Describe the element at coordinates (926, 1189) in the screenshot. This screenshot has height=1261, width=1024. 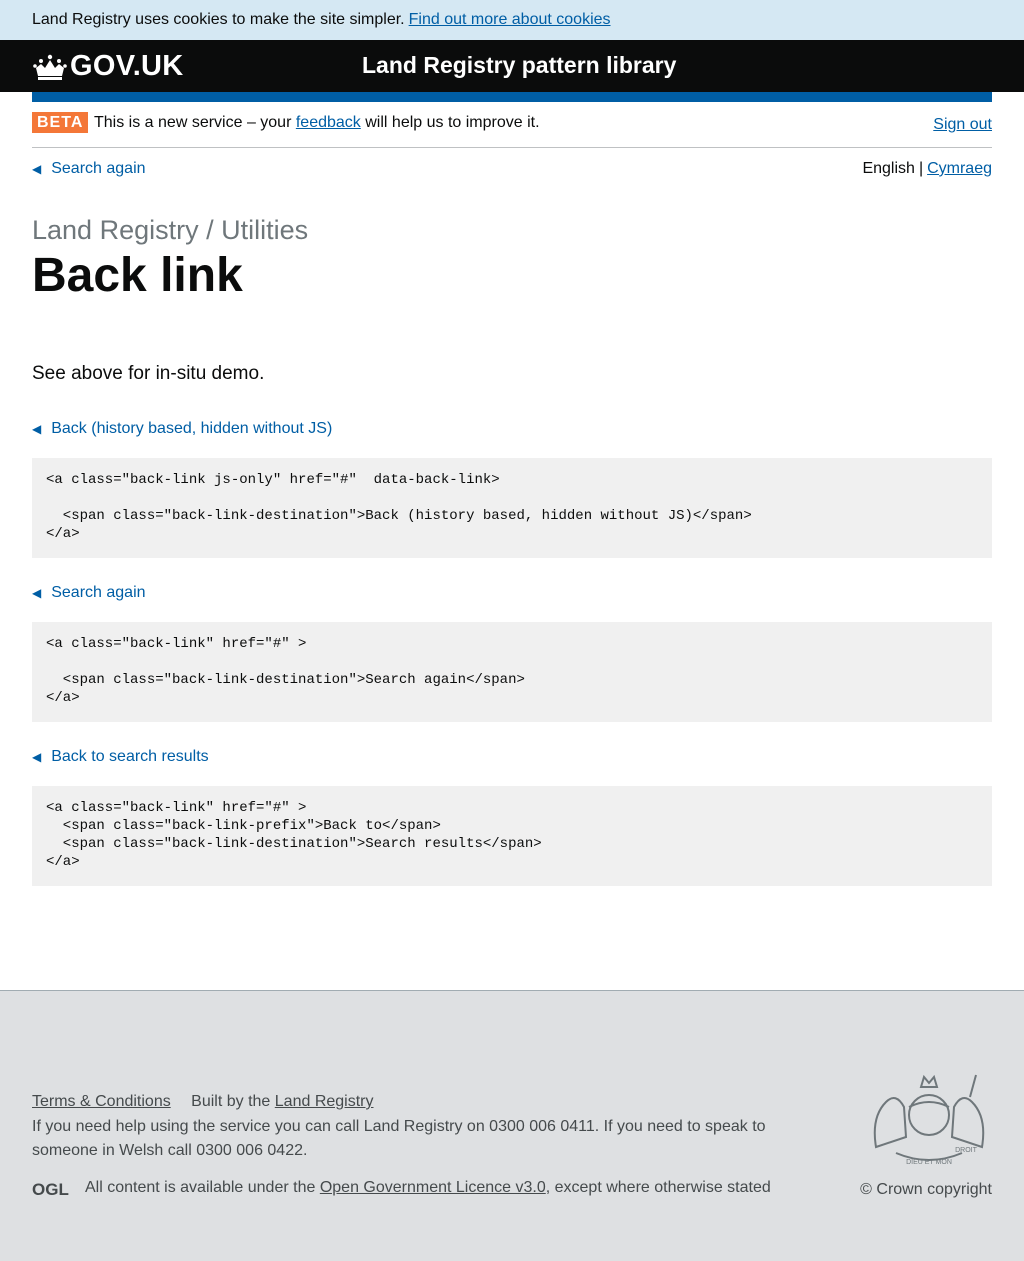
I see `crown-copyright: © Crown copyright` at that location.